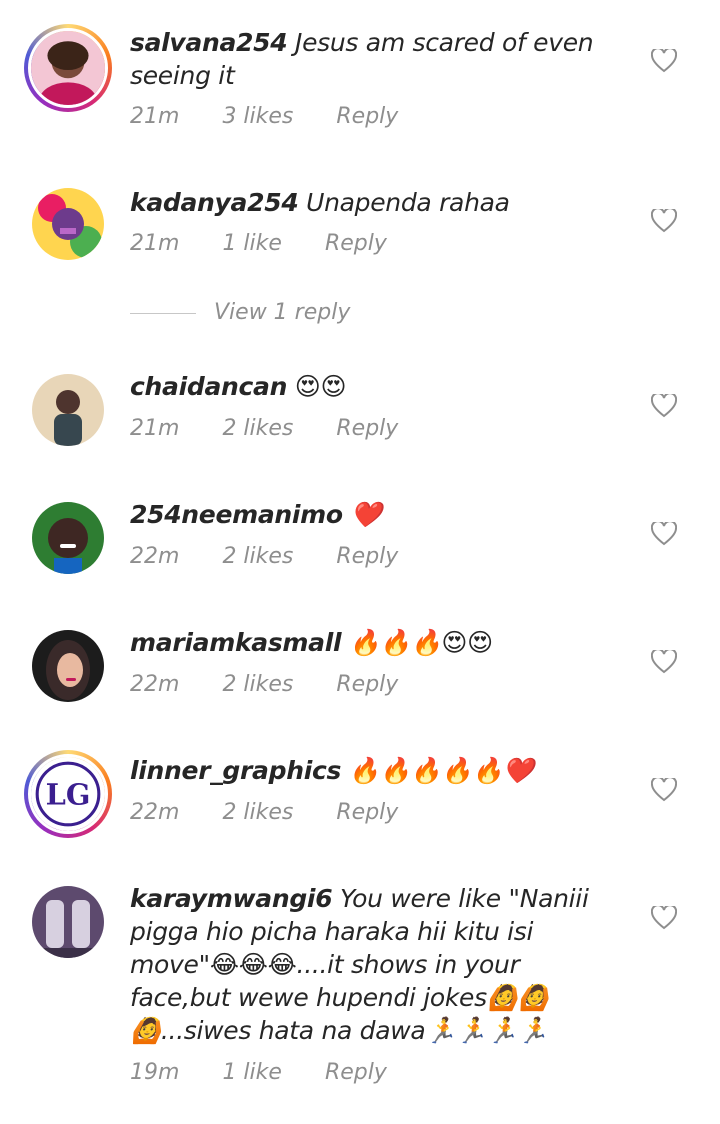  I want to click on comment-text: kadanya254 Unapenda rahaa, so click(370, 202).